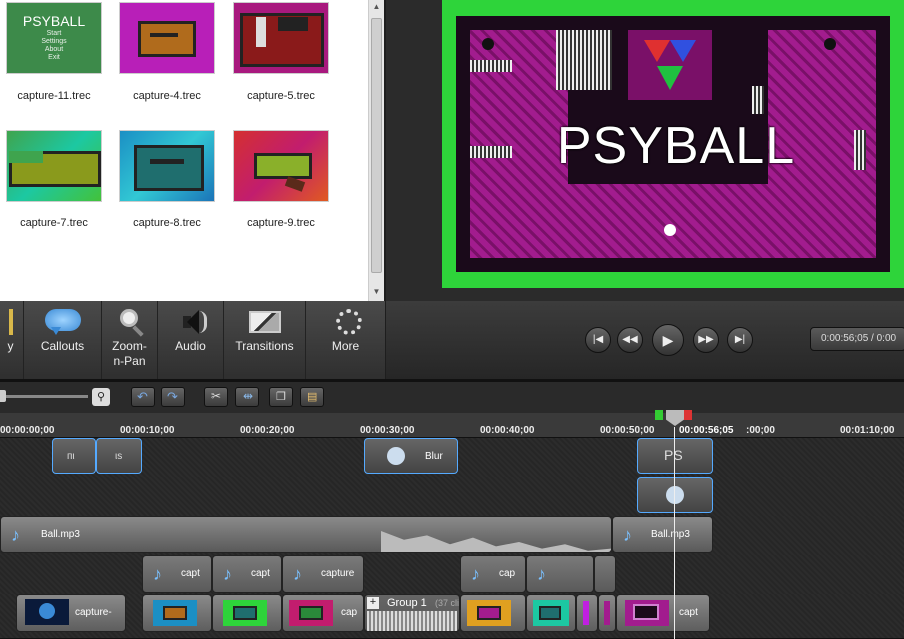 The height and width of the screenshot is (639, 904). I want to click on clip-label: capture-4.trec, so click(167, 96).